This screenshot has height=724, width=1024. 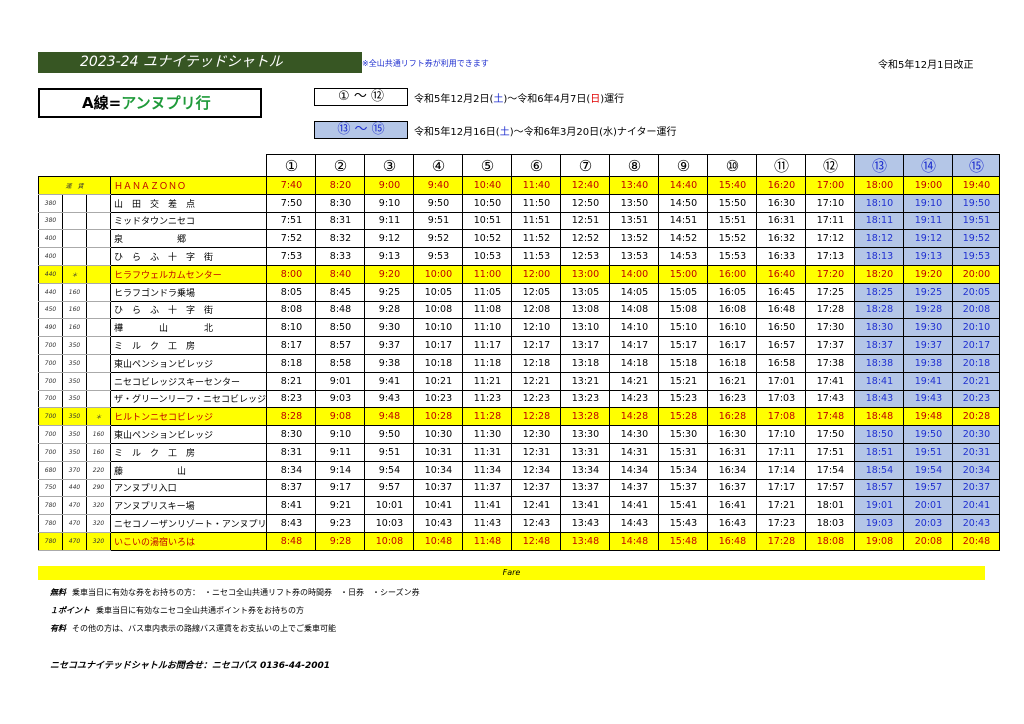 What do you see at coordinates (487, 310) in the screenshot?
I see `departure-time: 11:08` at bounding box center [487, 310].